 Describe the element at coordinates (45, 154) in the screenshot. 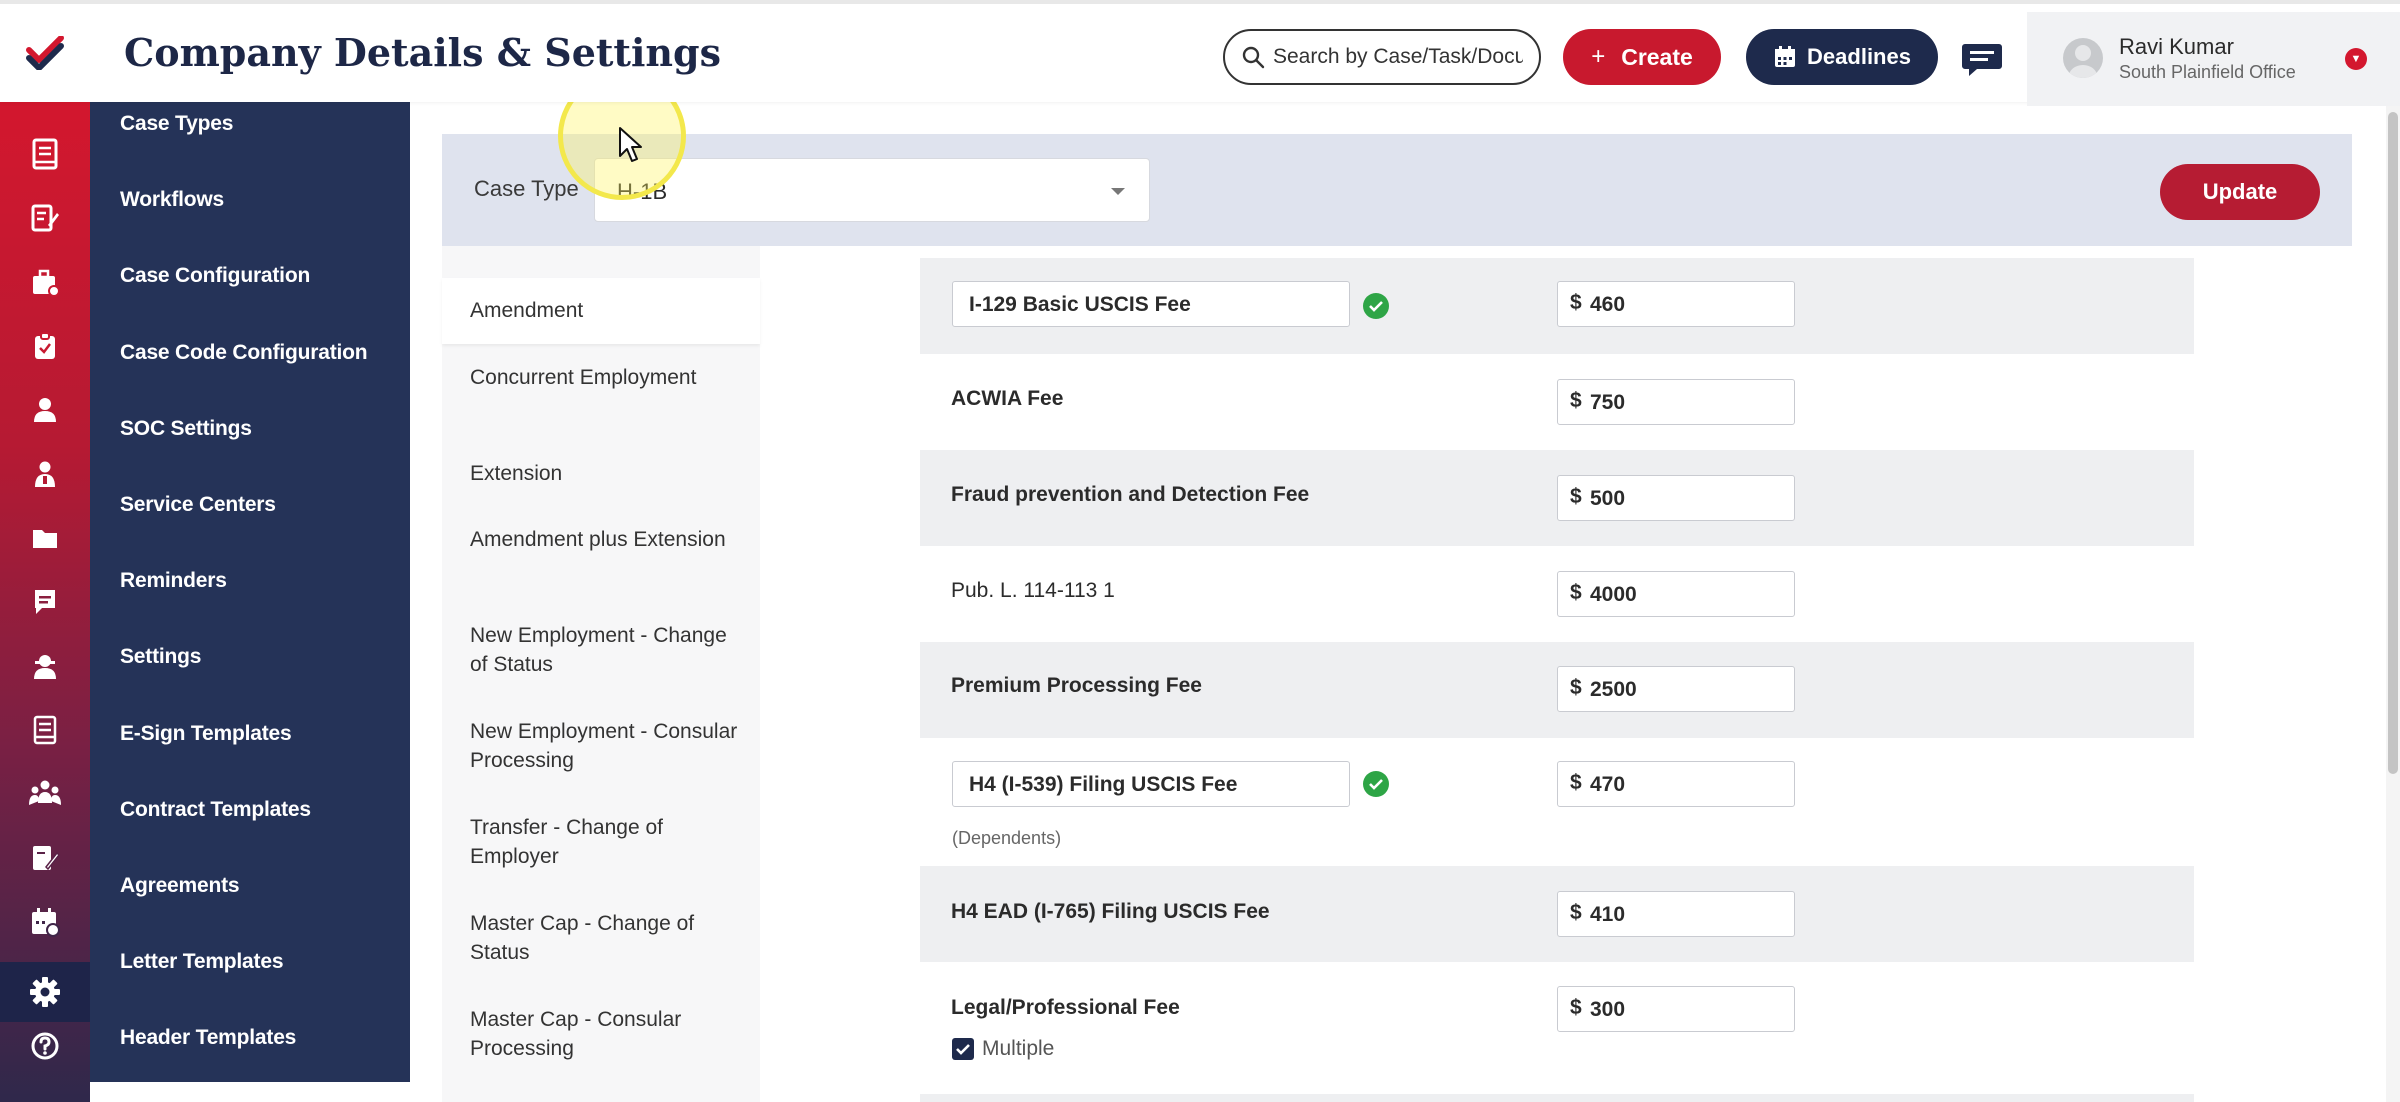

I see `book-icon` at that location.